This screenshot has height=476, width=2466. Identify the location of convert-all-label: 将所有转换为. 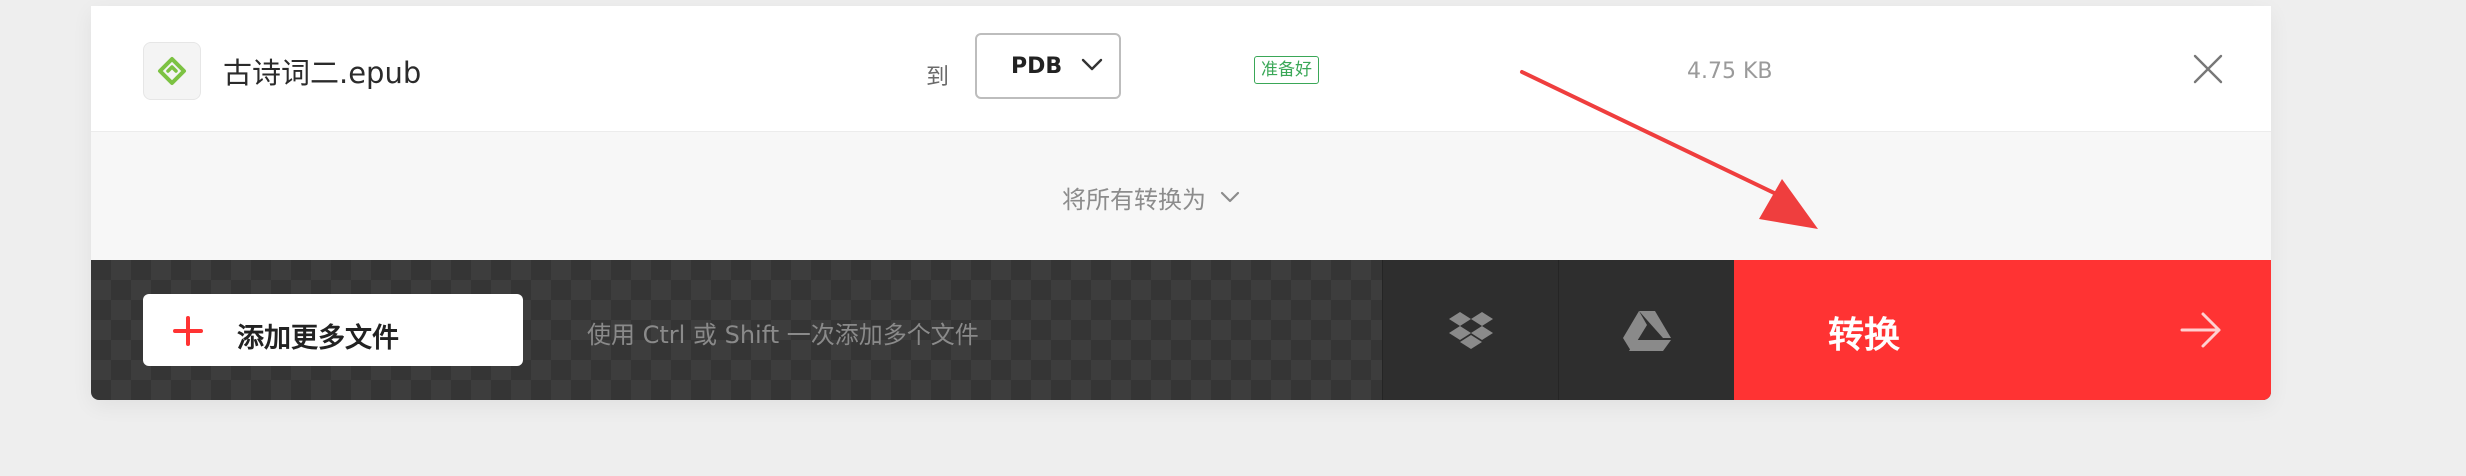
(1134, 199).